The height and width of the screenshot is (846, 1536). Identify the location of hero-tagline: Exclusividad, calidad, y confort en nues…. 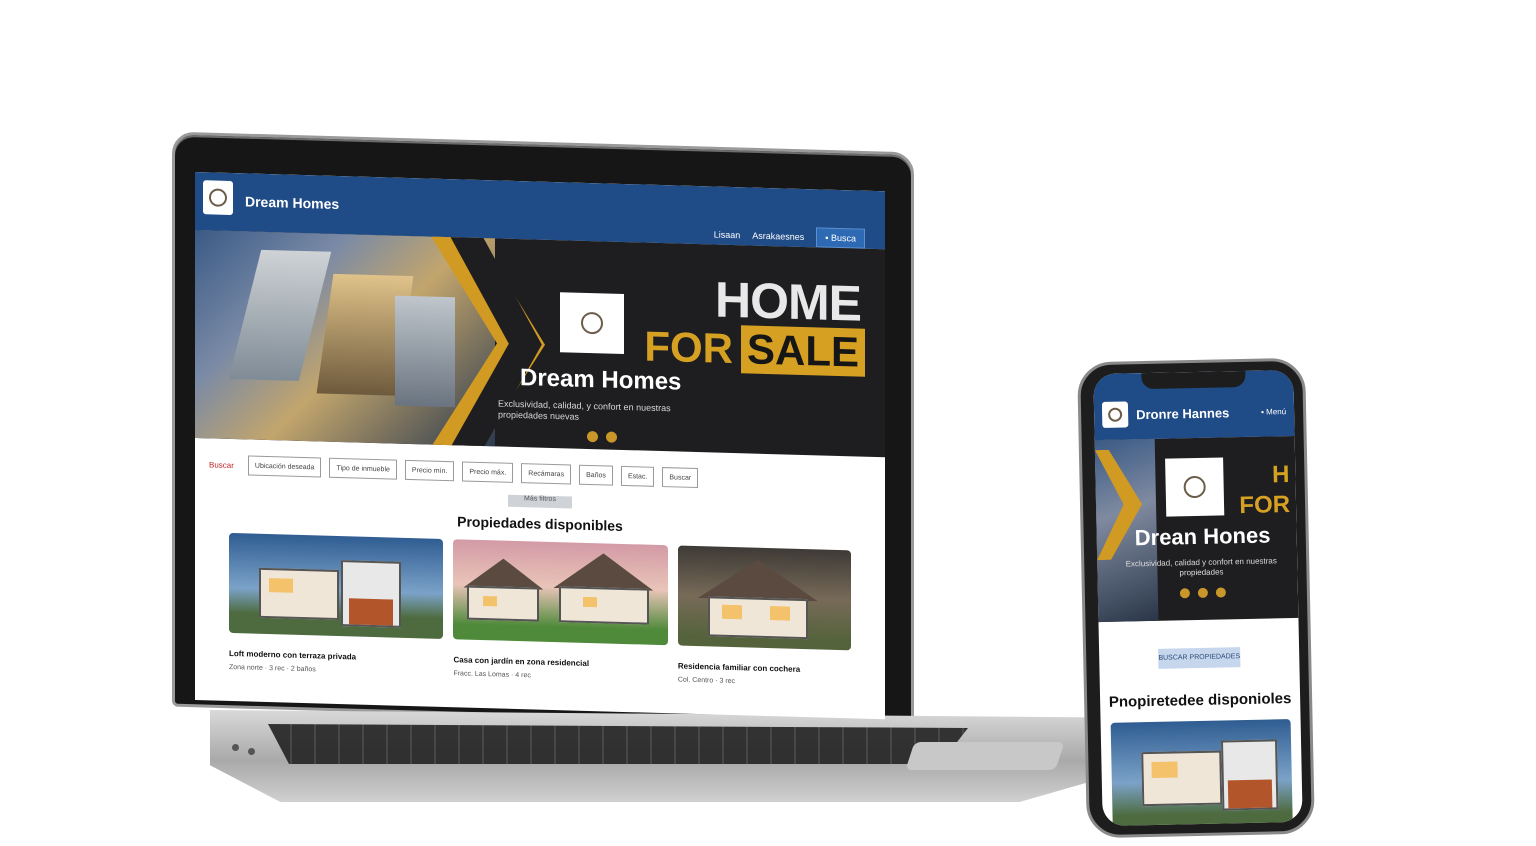
(584, 410).